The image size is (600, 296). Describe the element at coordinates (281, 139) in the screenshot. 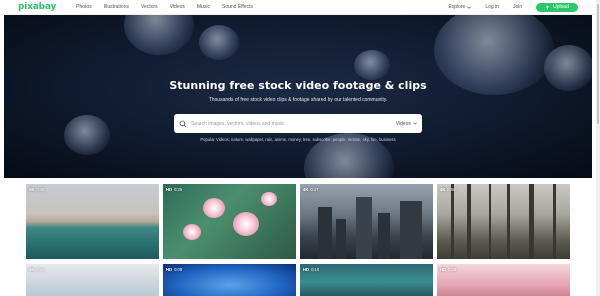

I see `tag-link: anime,` at that location.